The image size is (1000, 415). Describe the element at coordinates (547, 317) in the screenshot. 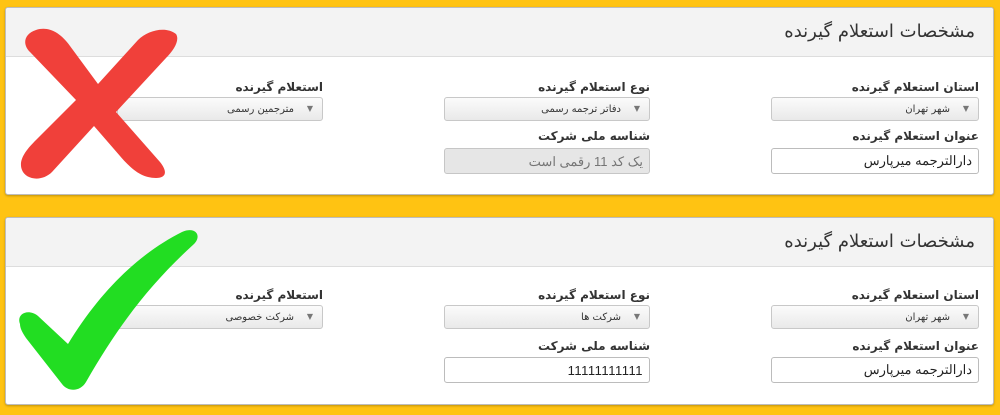

I see `type-select: ▼ شرکت ها` at that location.